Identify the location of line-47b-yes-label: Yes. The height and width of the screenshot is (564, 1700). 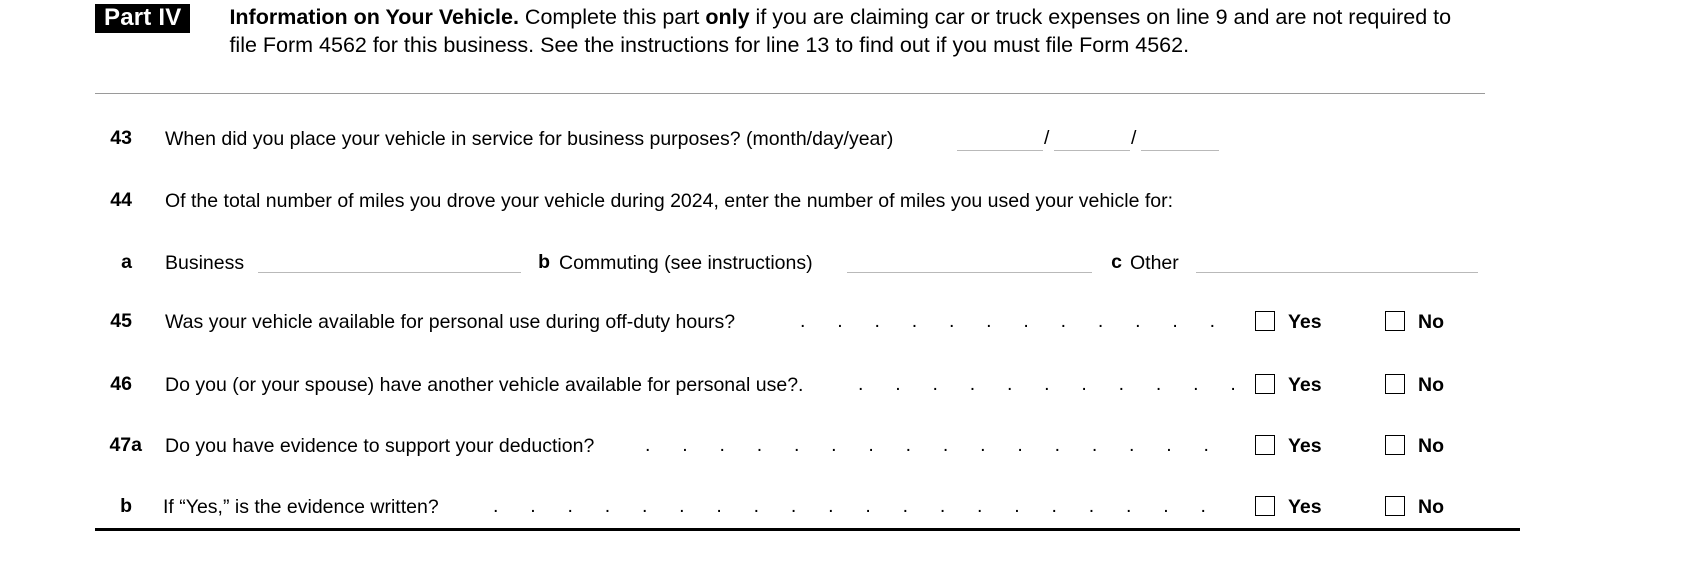
(1305, 507).